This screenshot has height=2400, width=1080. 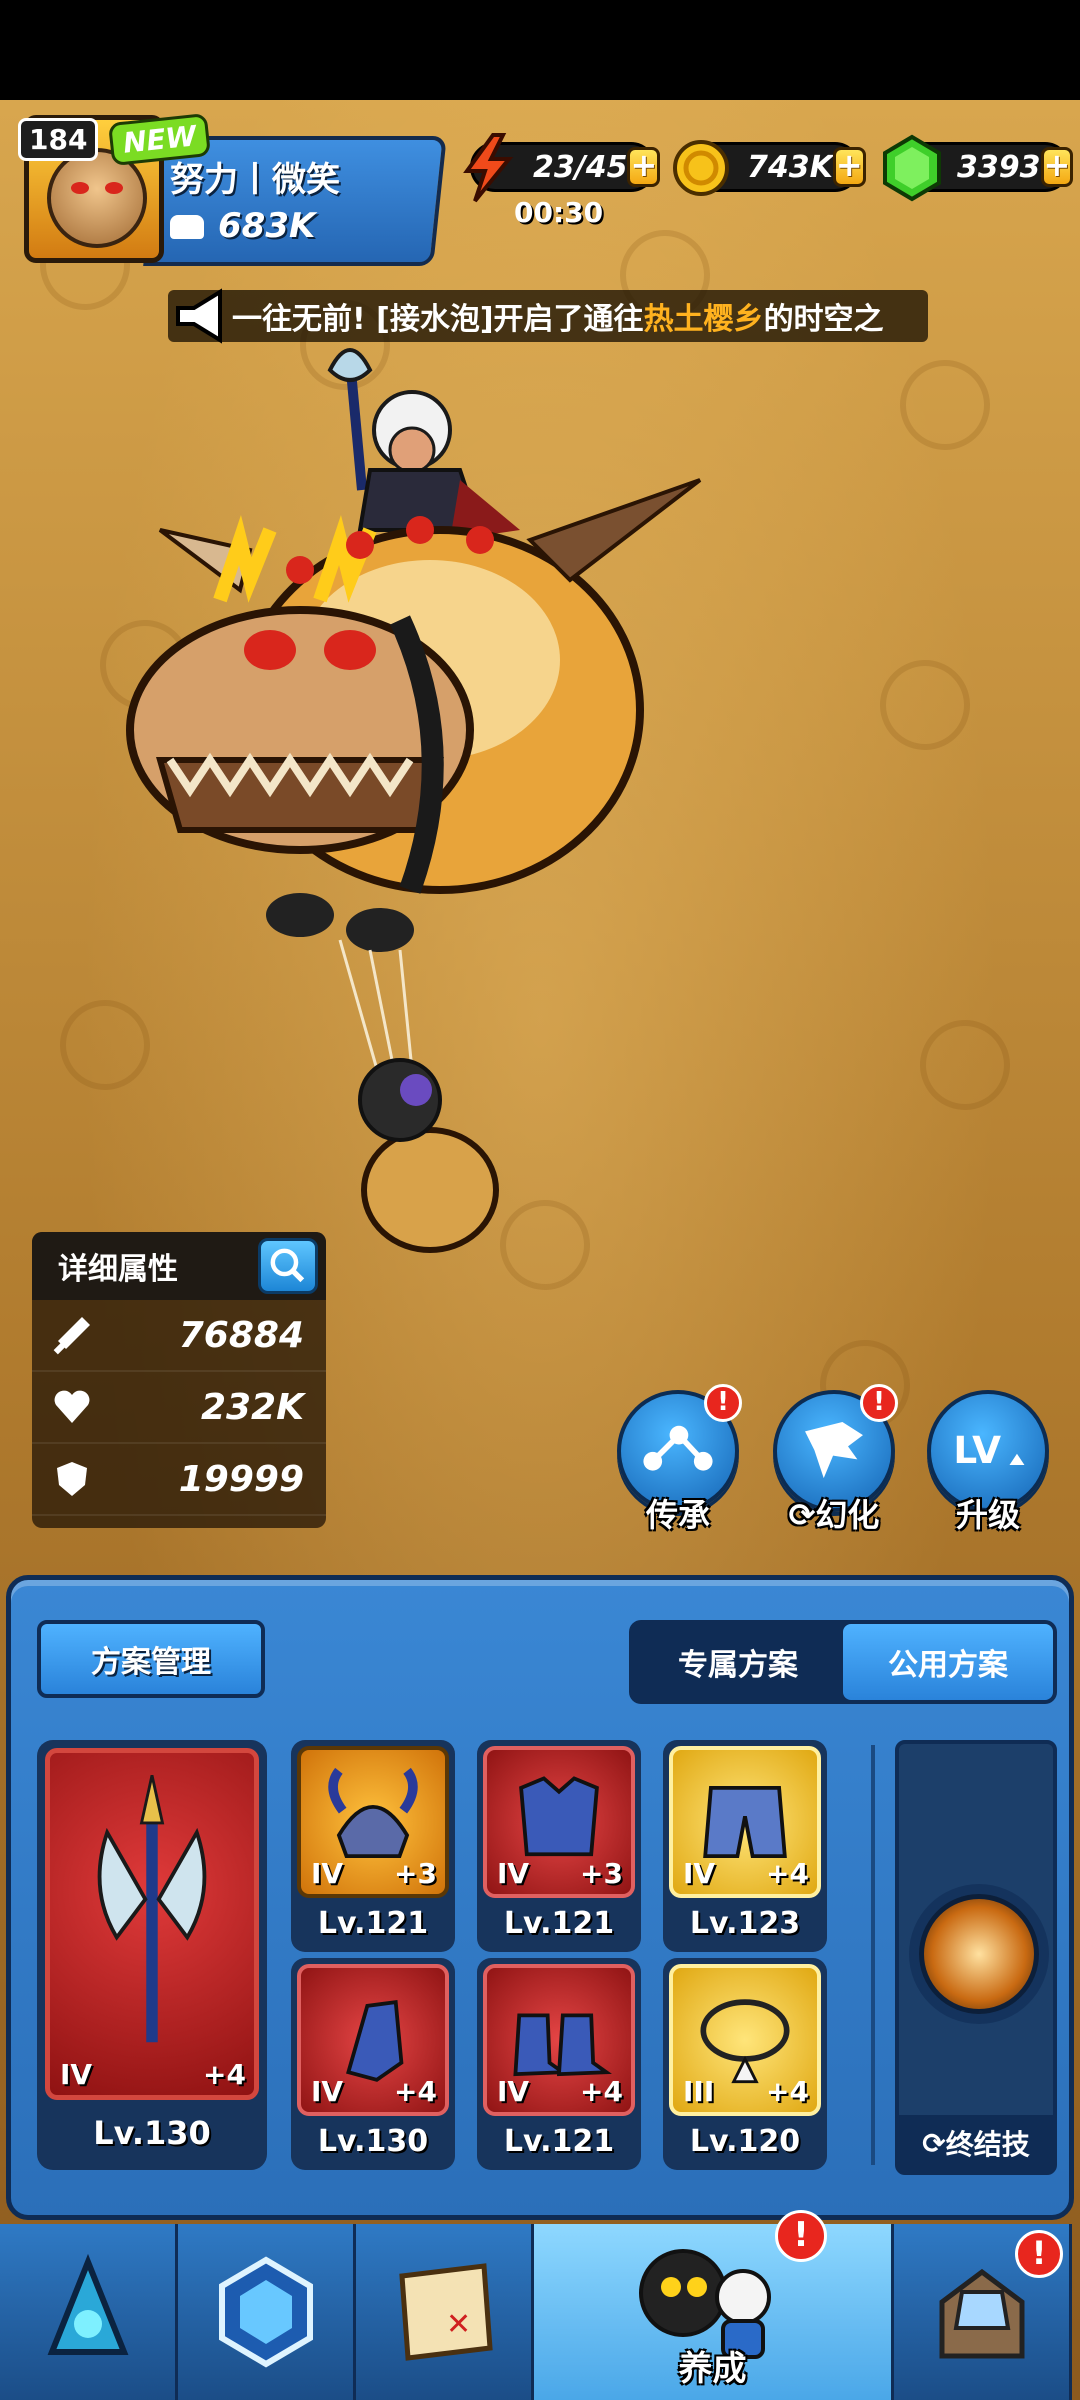 I want to click on green-gem-icon, so click(x=912, y=168).